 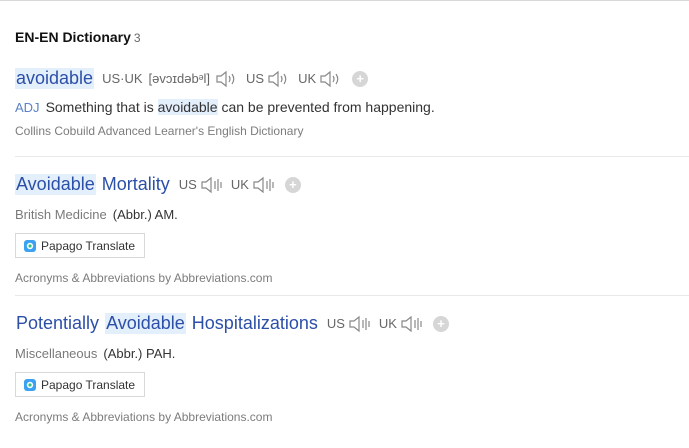 What do you see at coordinates (27, 107) in the screenshot?
I see `part-of-speech: ADJ` at bounding box center [27, 107].